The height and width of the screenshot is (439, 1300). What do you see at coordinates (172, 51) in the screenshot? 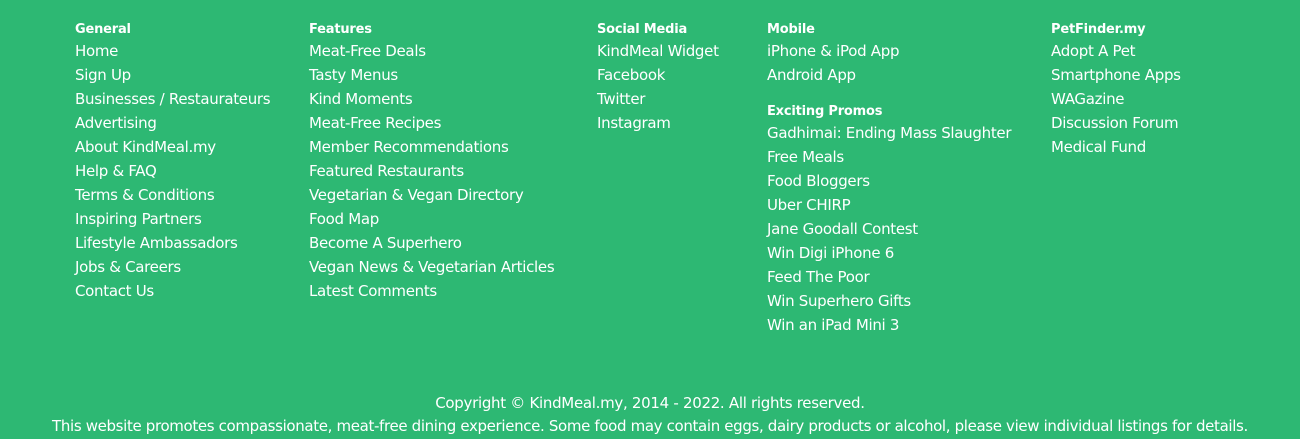
I see `list-item: Home` at bounding box center [172, 51].